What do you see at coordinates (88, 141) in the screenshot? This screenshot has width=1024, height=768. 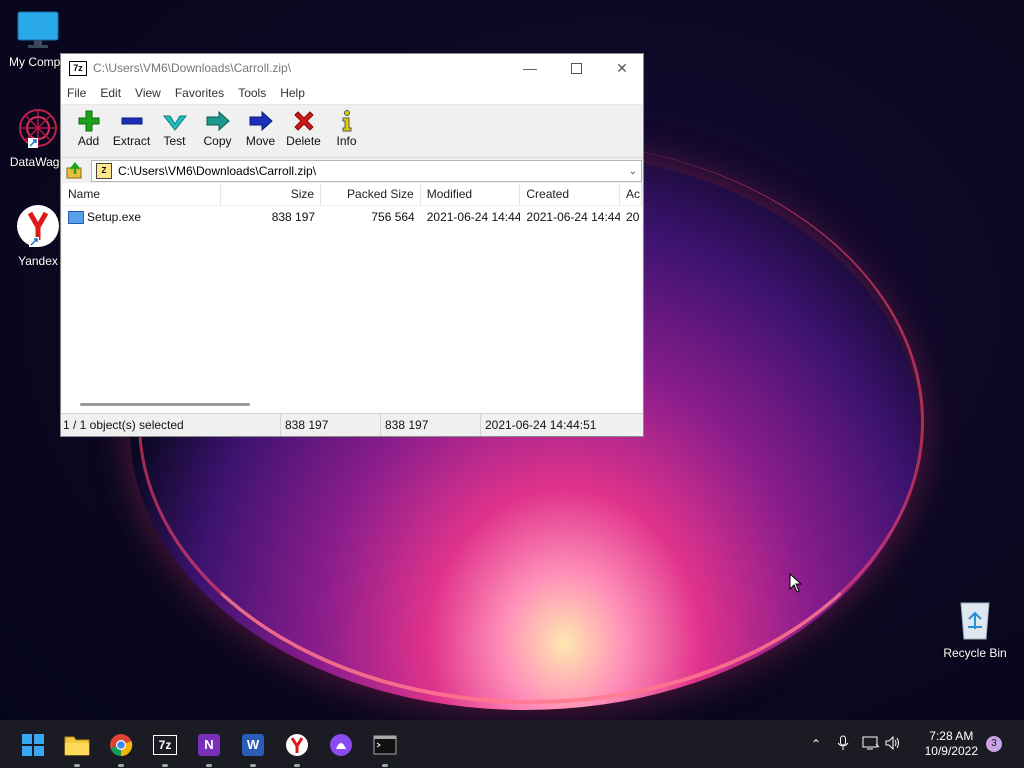 I see `add-label: Add` at bounding box center [88, 141].